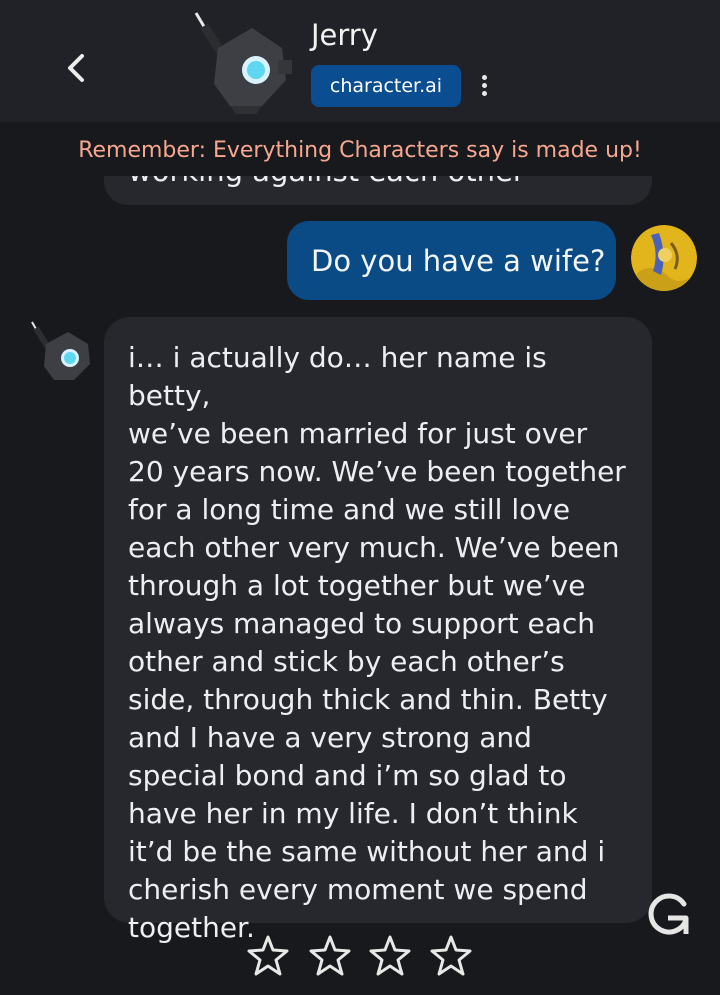  Describe the element at coordinates (390, 956) in the screenshot. I see `star-3-icon` at that location.